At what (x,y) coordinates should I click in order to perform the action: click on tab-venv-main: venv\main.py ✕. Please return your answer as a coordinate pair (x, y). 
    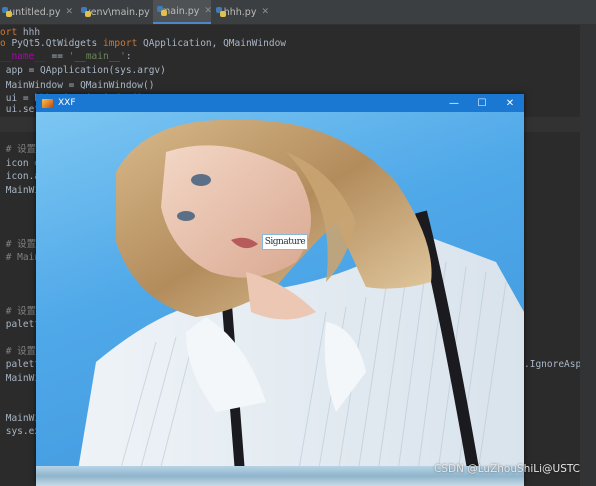
    Looking at the image, I should click on (120, 12).